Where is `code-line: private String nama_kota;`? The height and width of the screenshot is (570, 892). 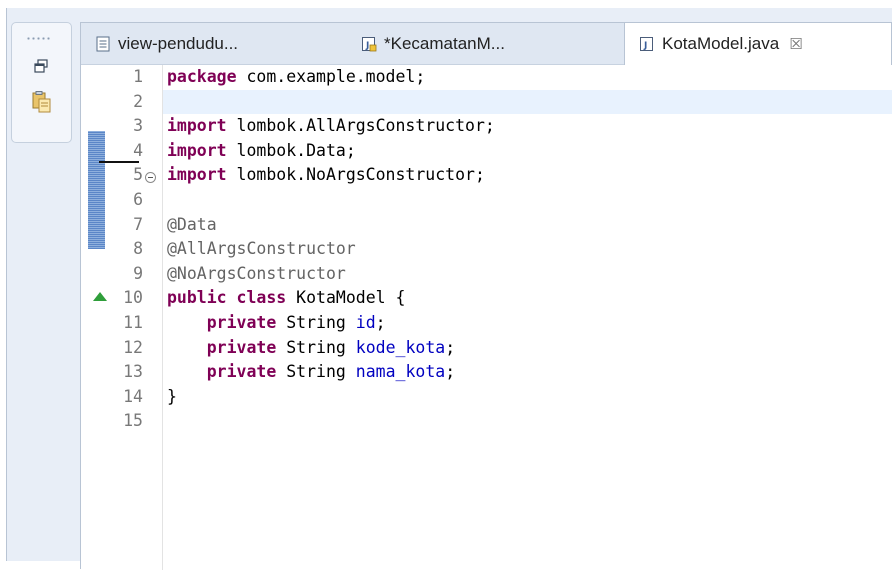 code-line: private String nama_kota; is located at coordinates (527, 372).